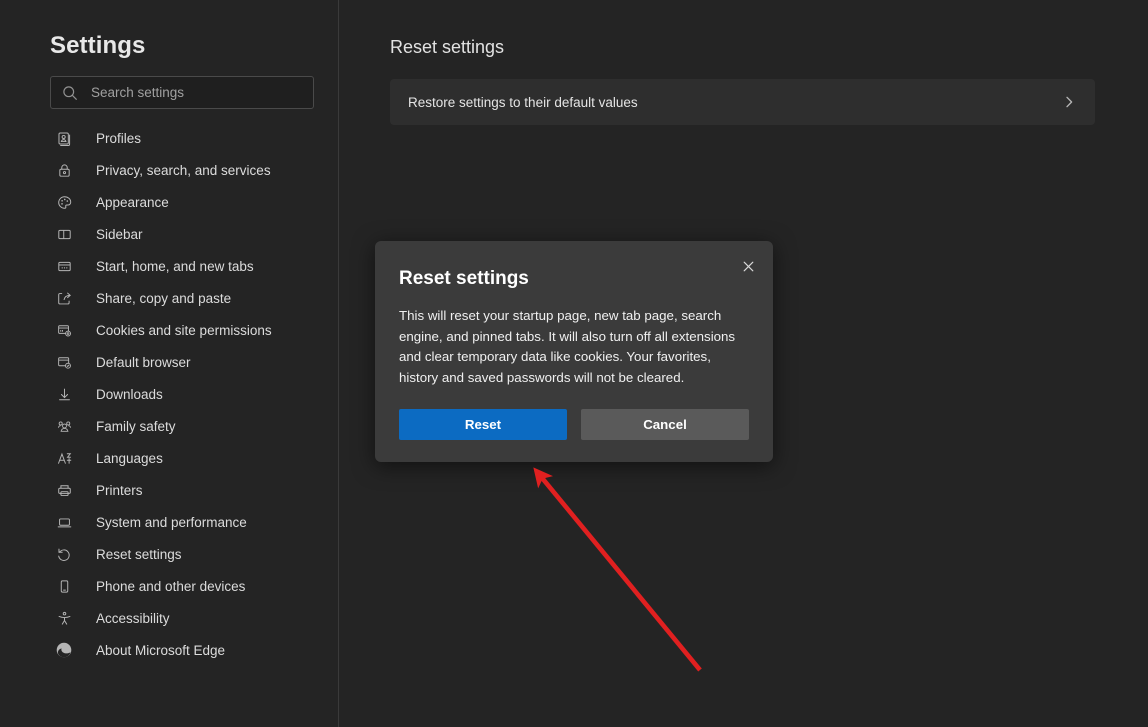 Image resolution: width=1148 pixels, height=727 pixels. I want to click on sidebar-item-system-and-performance: System and performance, so click(190, 522).